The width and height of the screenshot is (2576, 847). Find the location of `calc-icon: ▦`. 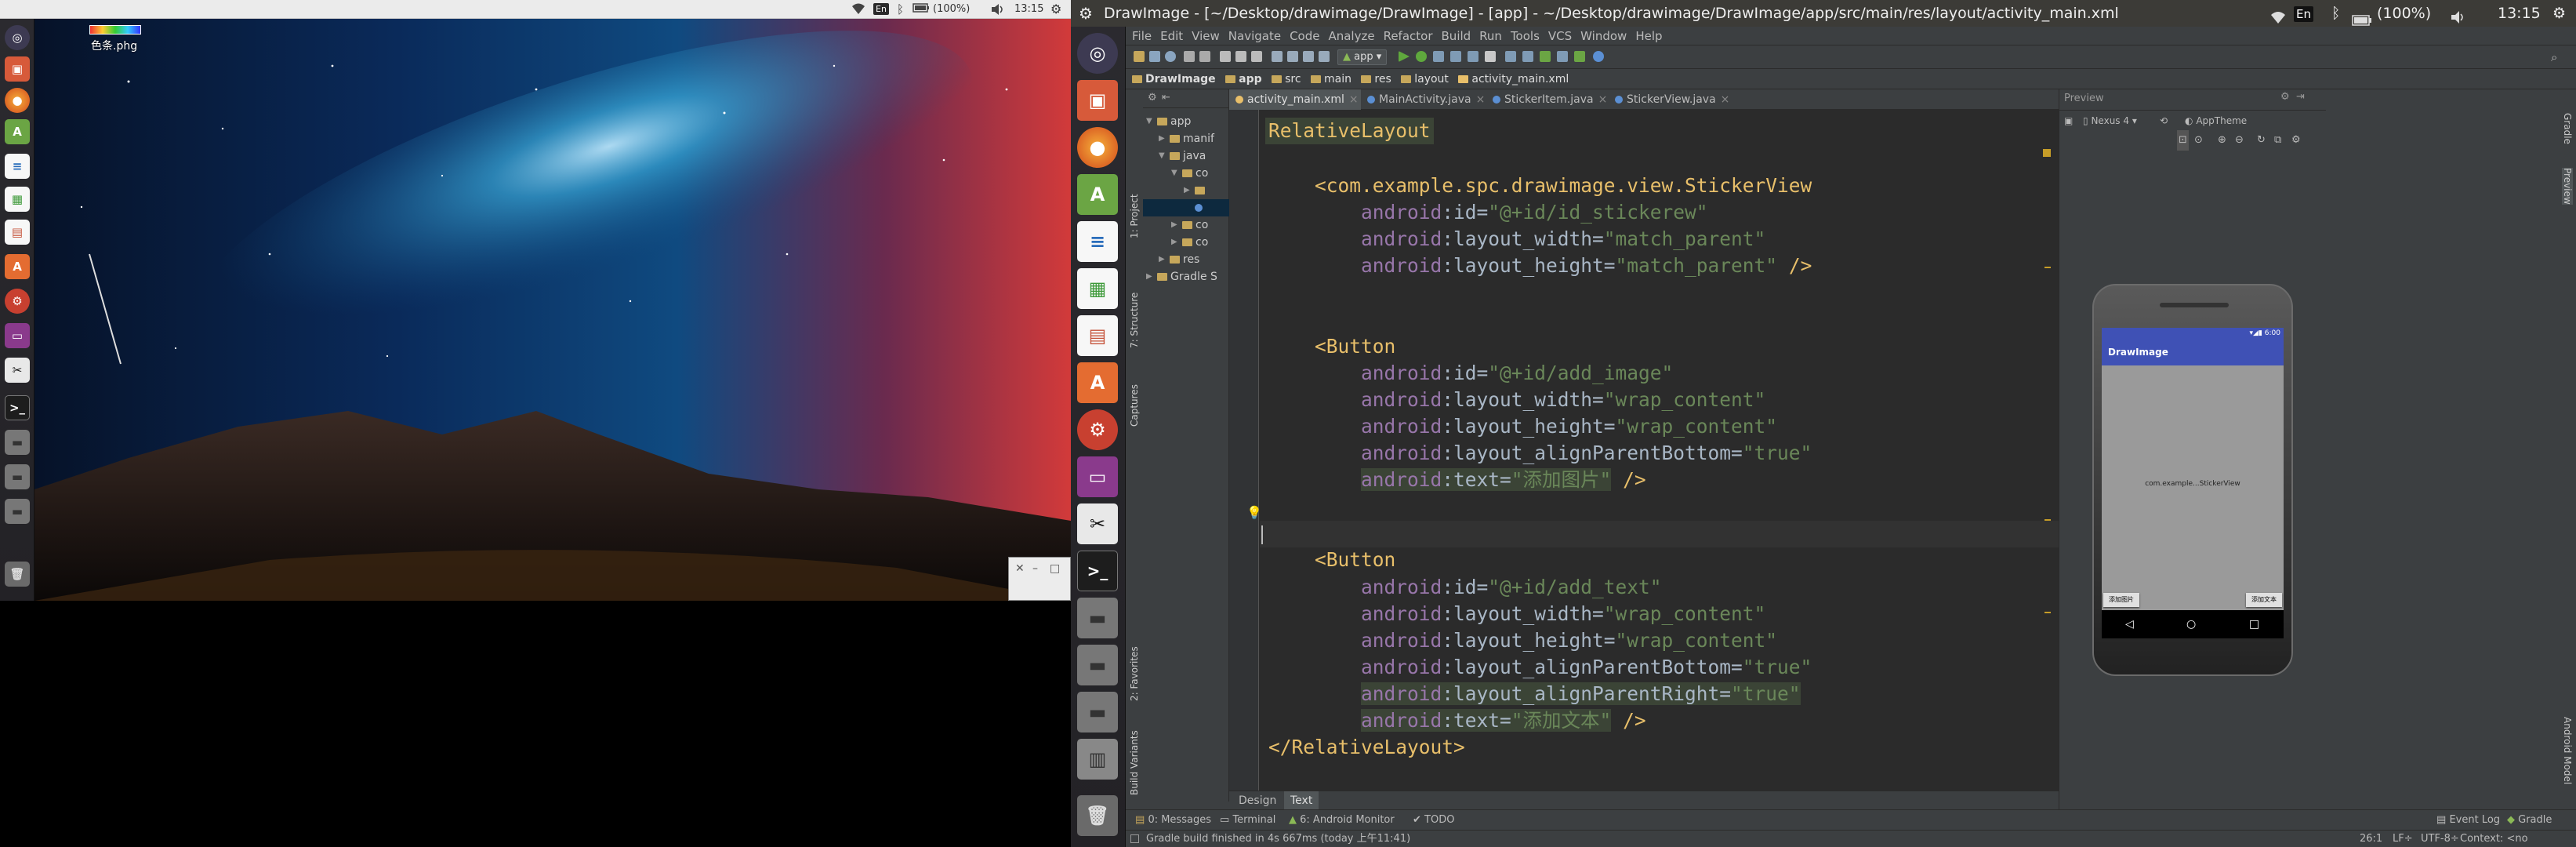

calc-icon: ▦ is located at coordinates (1097, 288).